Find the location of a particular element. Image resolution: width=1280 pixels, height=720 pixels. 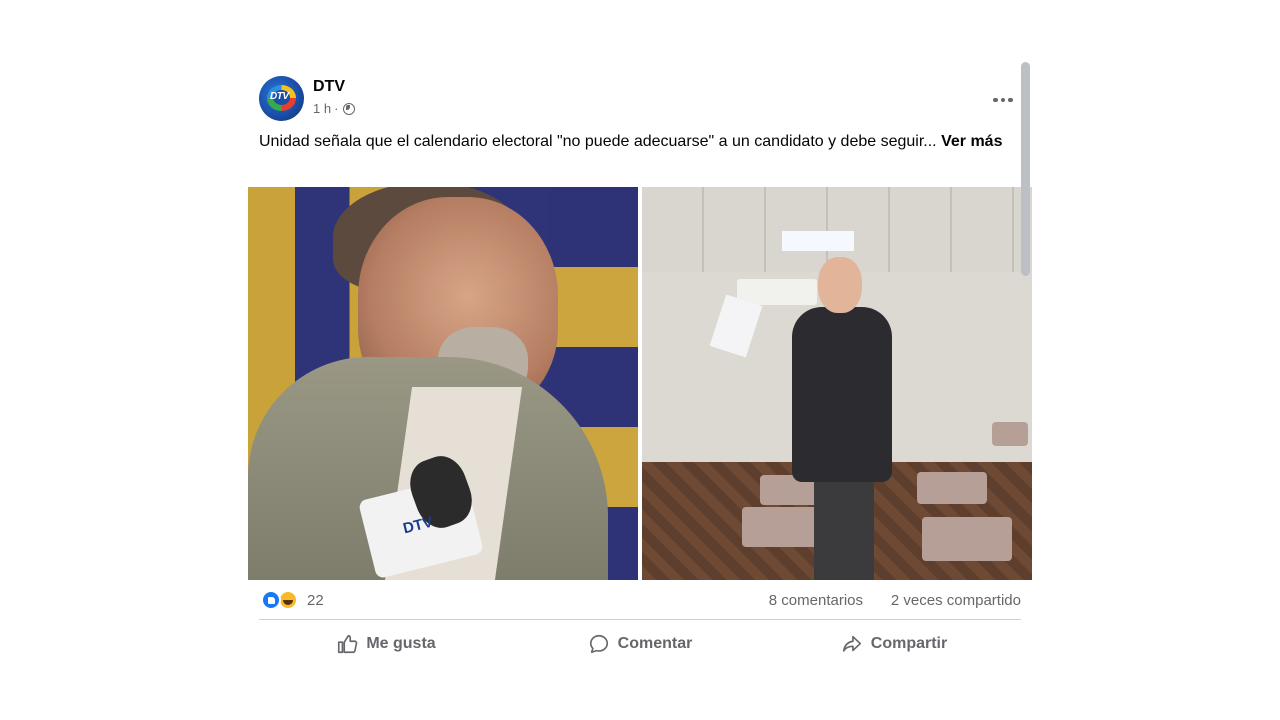

more-options-button is located at coordinates (1003, 100).